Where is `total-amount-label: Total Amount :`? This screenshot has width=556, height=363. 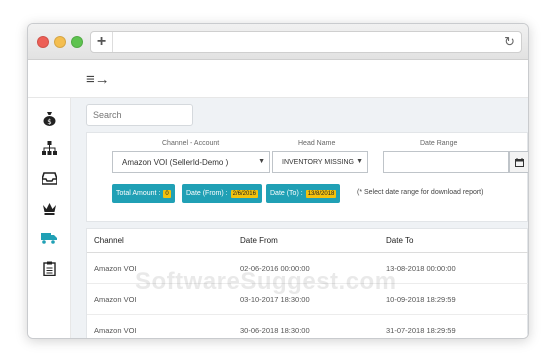
total-amount-label: Total Amount : is located at coordinates (138, 193).